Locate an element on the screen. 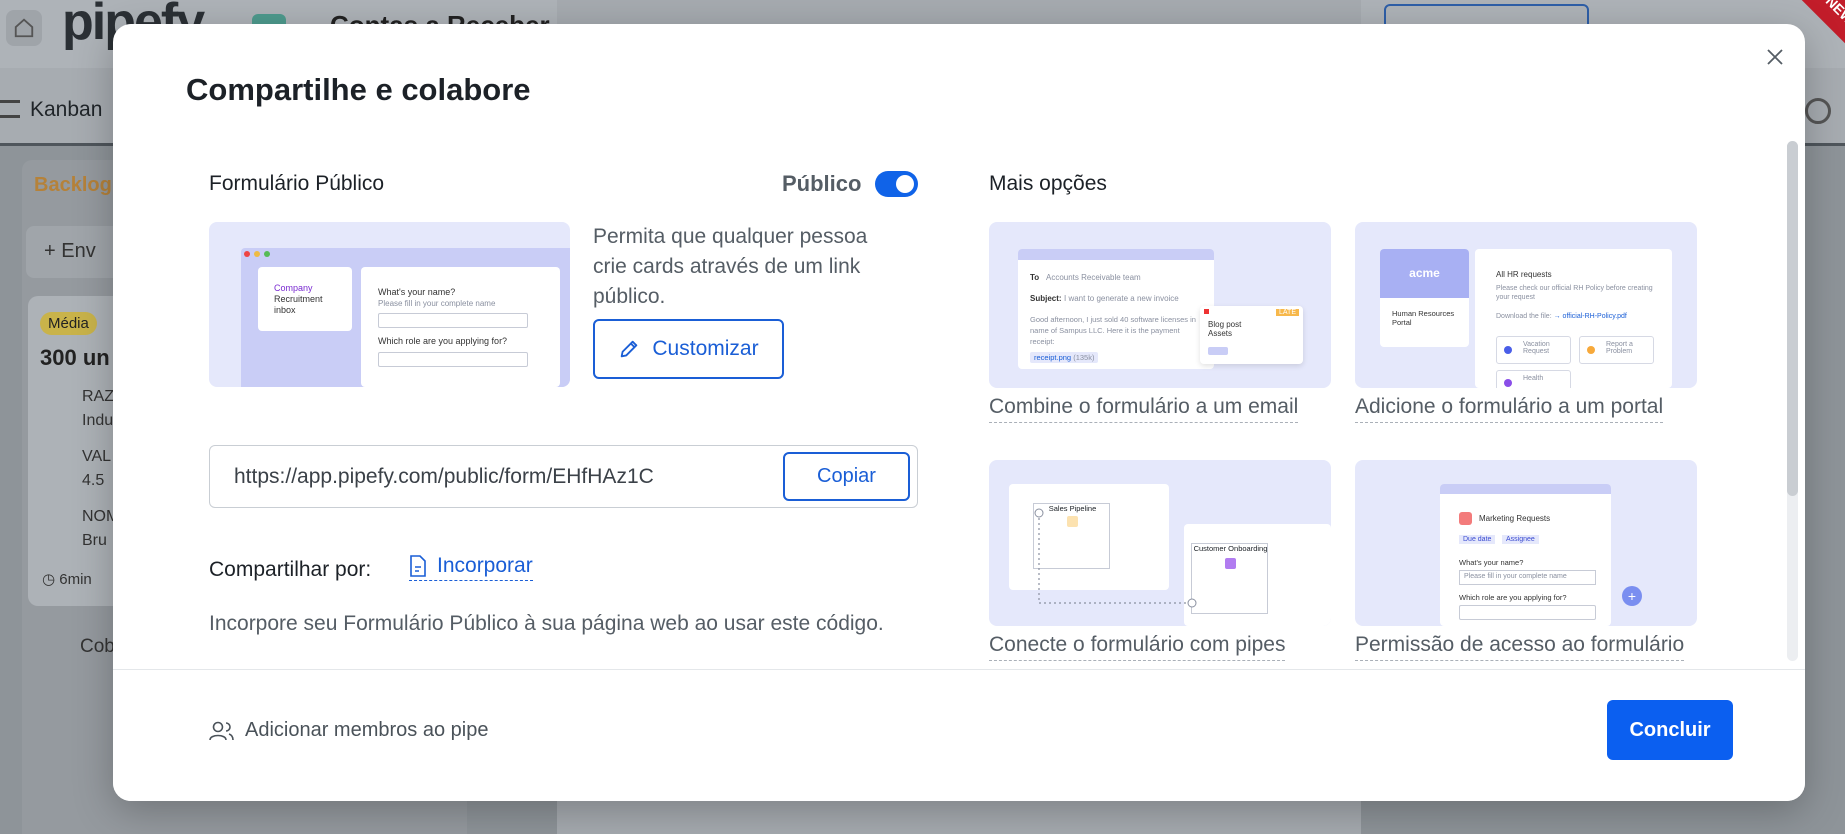 The height and width of the screenshot is (834, 1845). plus-icon: + is located at coordinates (1632, 596).